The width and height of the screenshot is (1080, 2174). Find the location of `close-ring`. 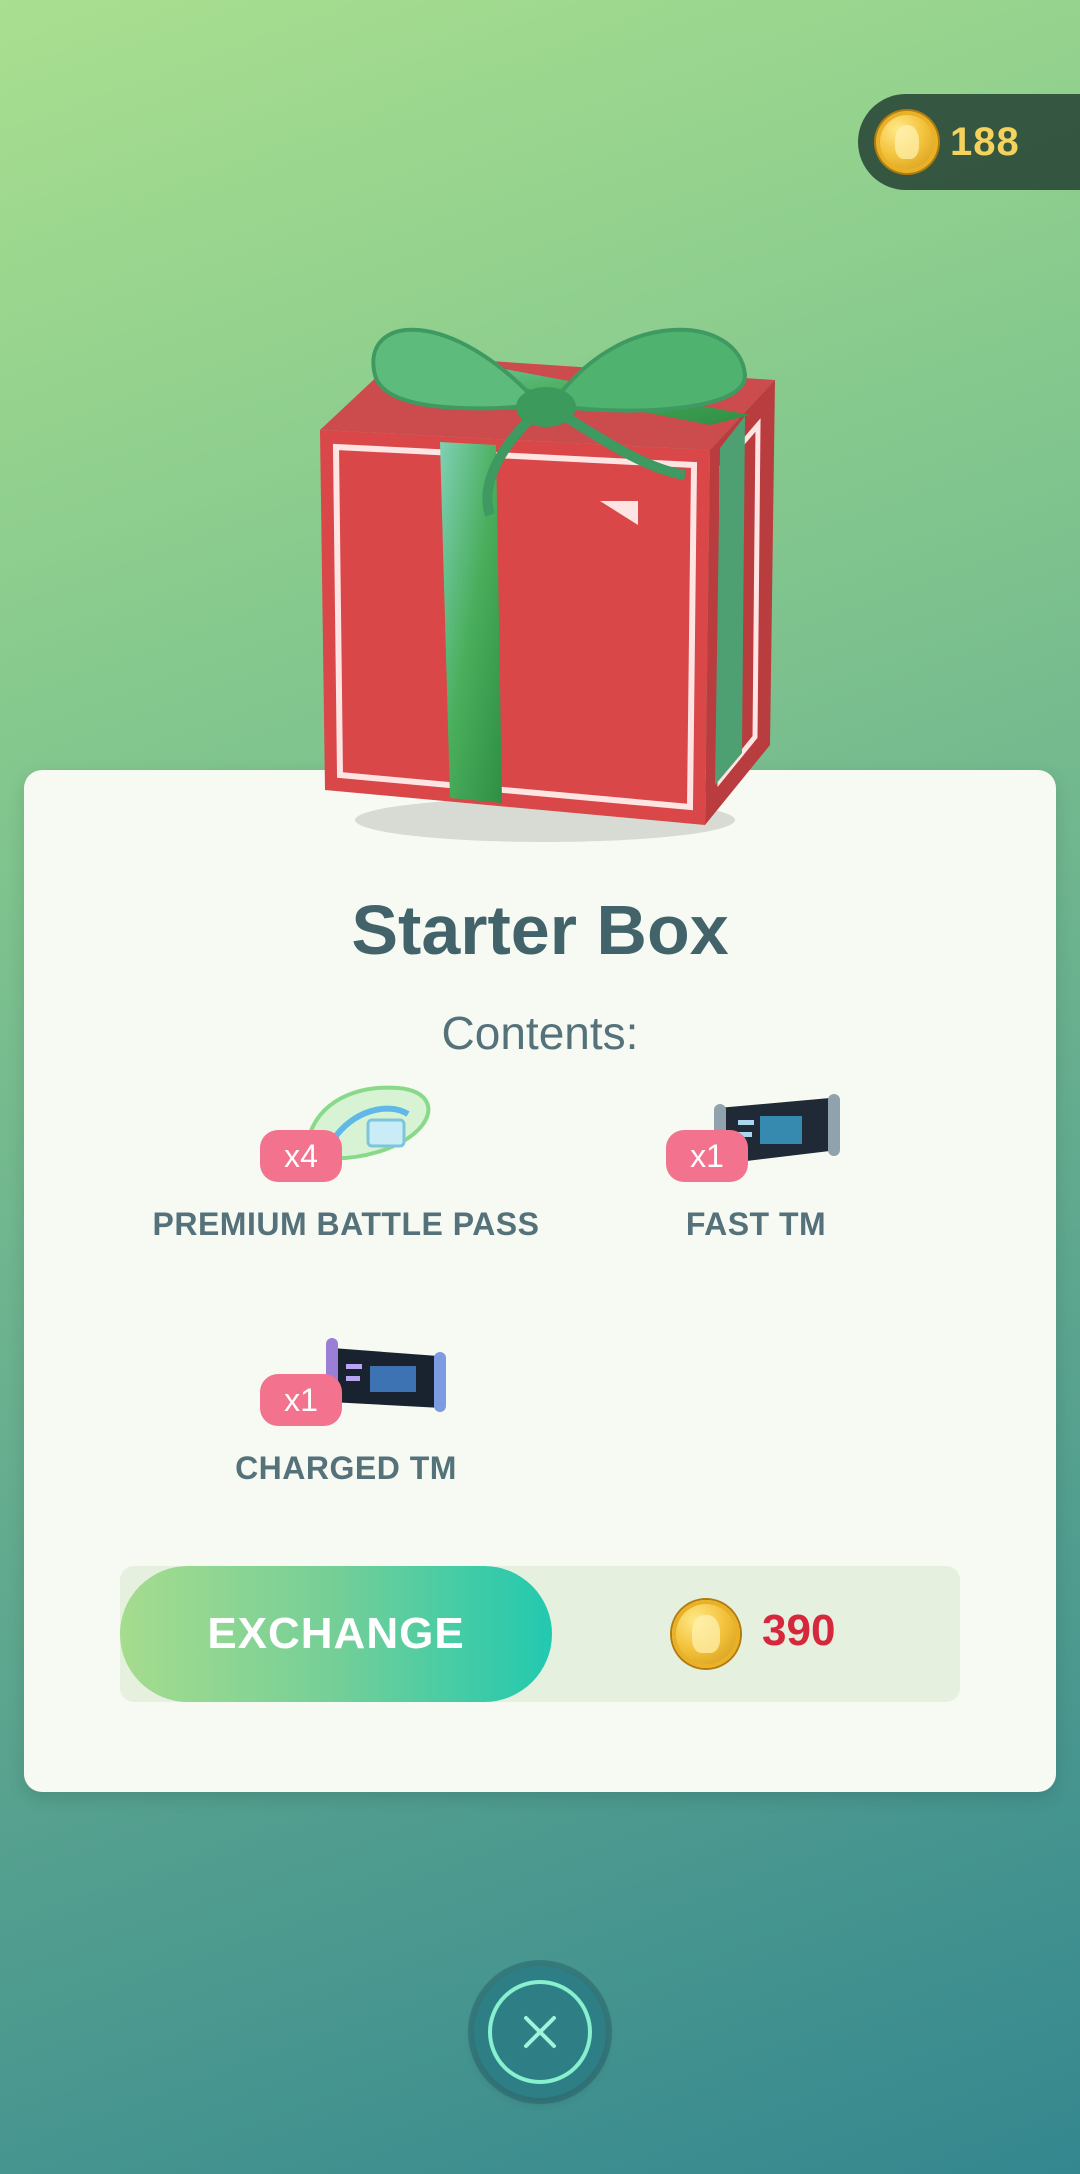

close-ring is located at coordinates (540, 2032).